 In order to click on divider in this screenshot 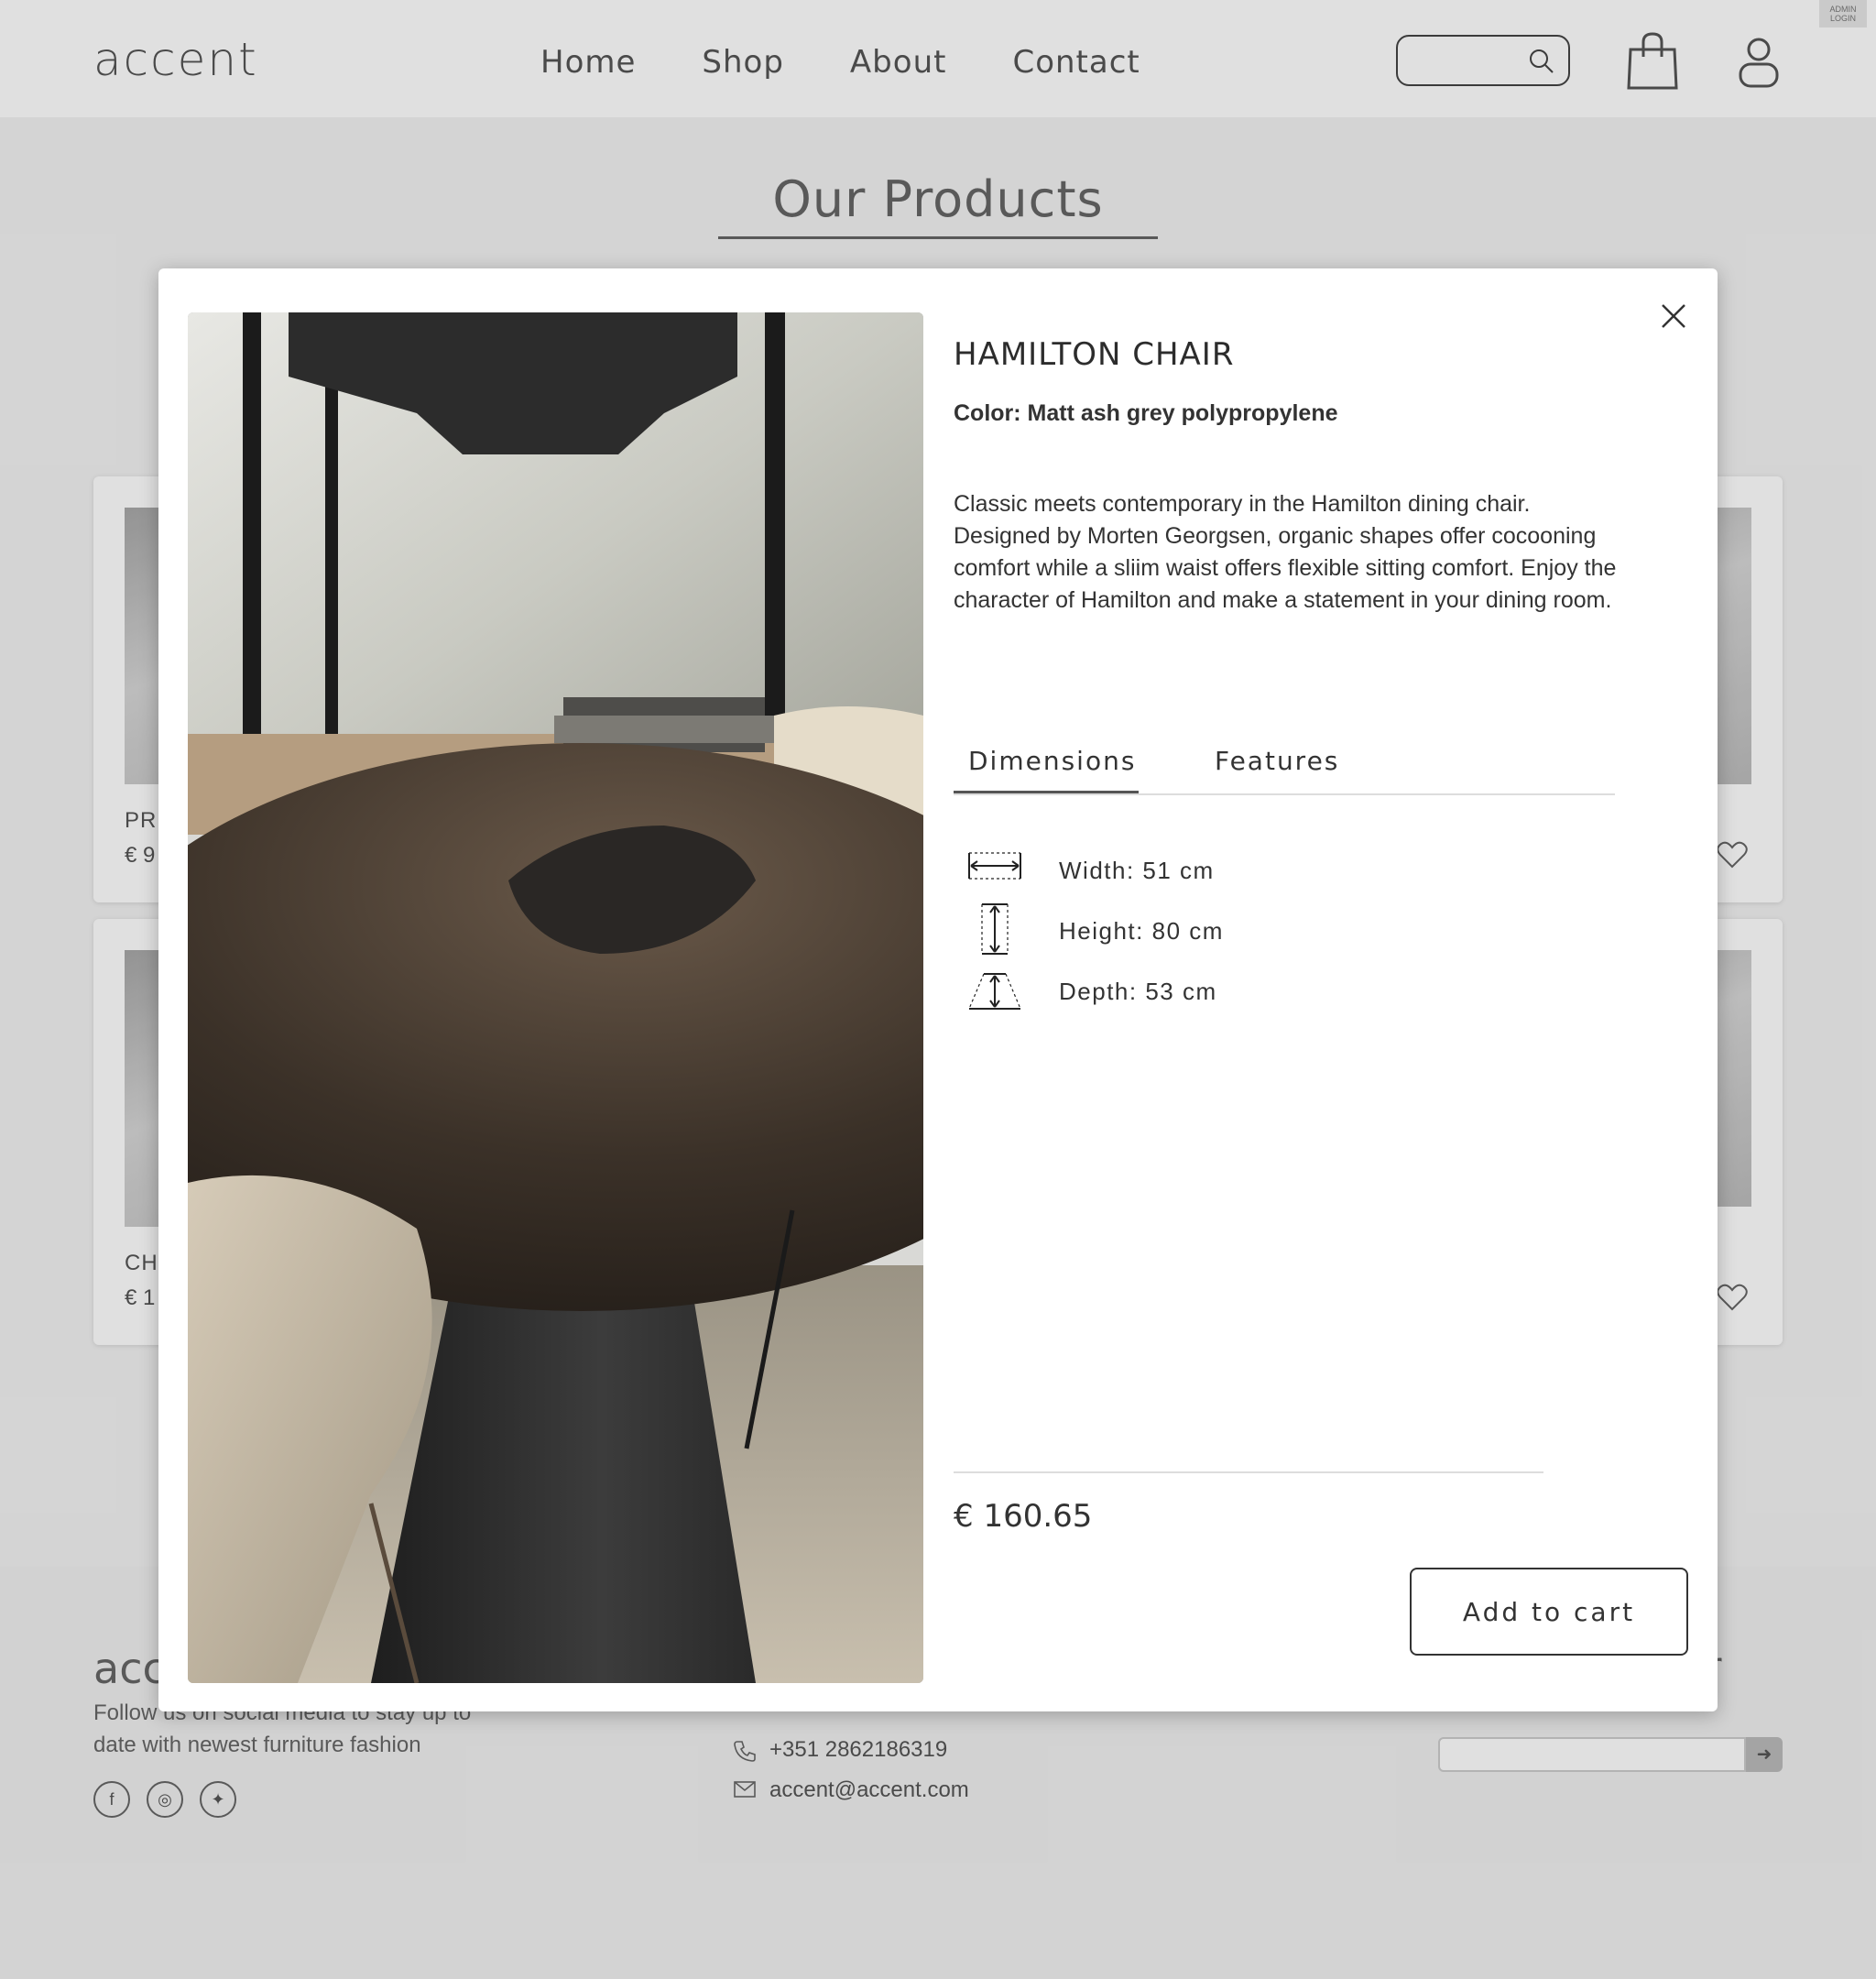, I will do `click(1248, 1472)`.